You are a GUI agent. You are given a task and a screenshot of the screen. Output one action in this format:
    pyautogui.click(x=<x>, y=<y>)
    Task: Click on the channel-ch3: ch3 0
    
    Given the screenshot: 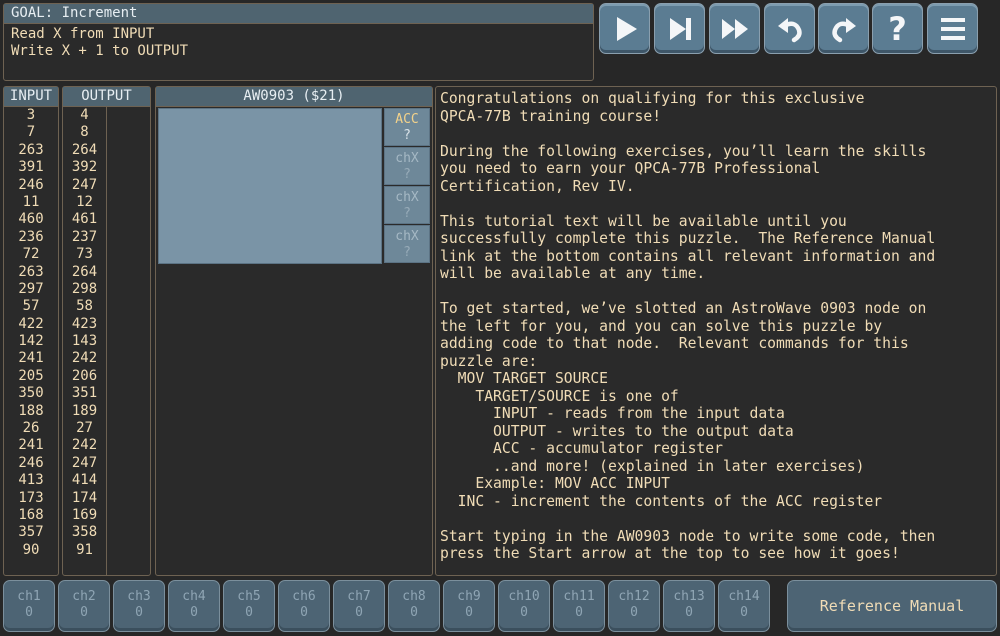 What is the action you would take?
    pyautogui.click(x=139, y=606)
    